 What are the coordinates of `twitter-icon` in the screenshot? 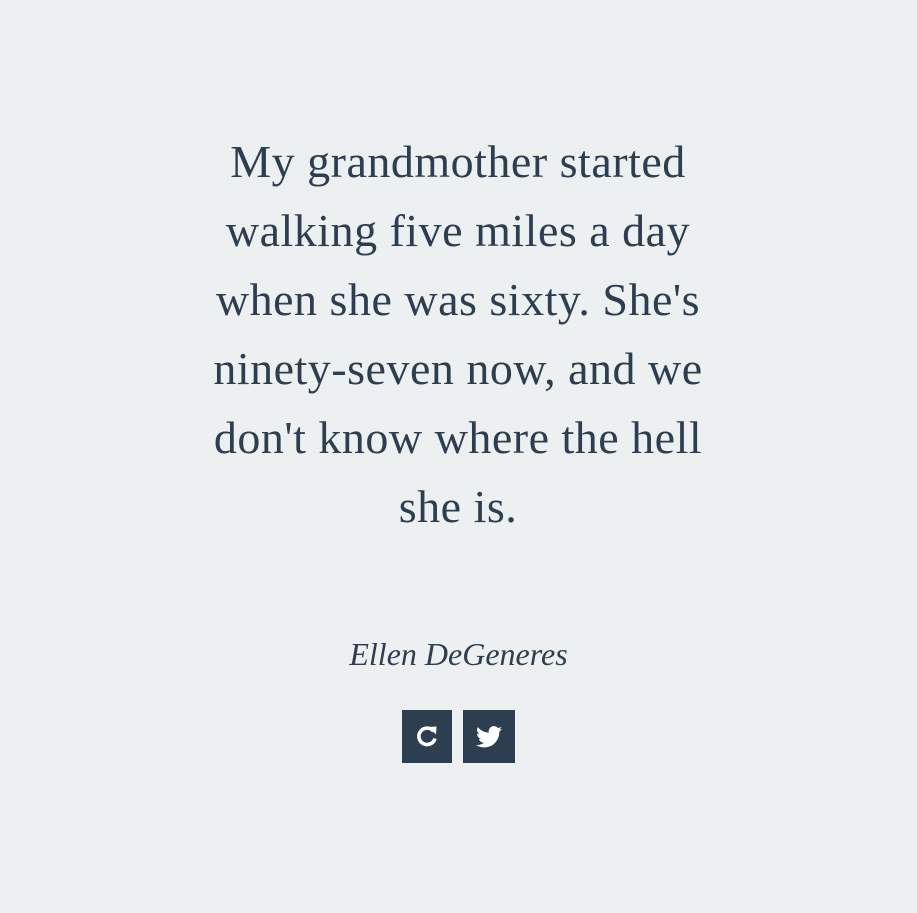 It's located at (489, 736).